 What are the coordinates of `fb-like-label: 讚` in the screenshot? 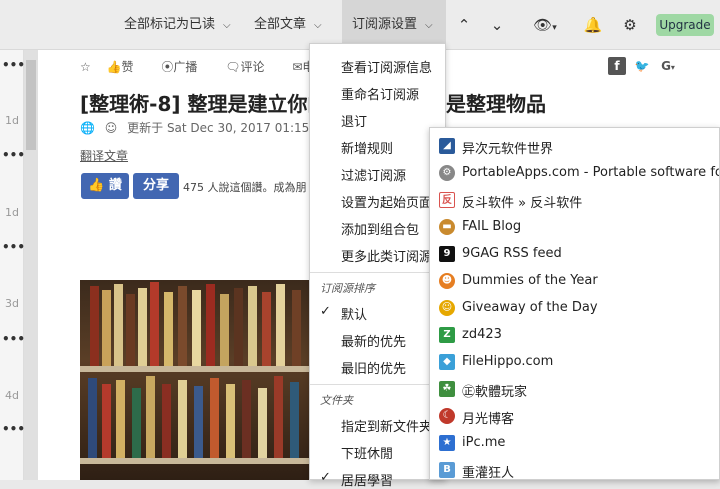 It's located at (115, 185).